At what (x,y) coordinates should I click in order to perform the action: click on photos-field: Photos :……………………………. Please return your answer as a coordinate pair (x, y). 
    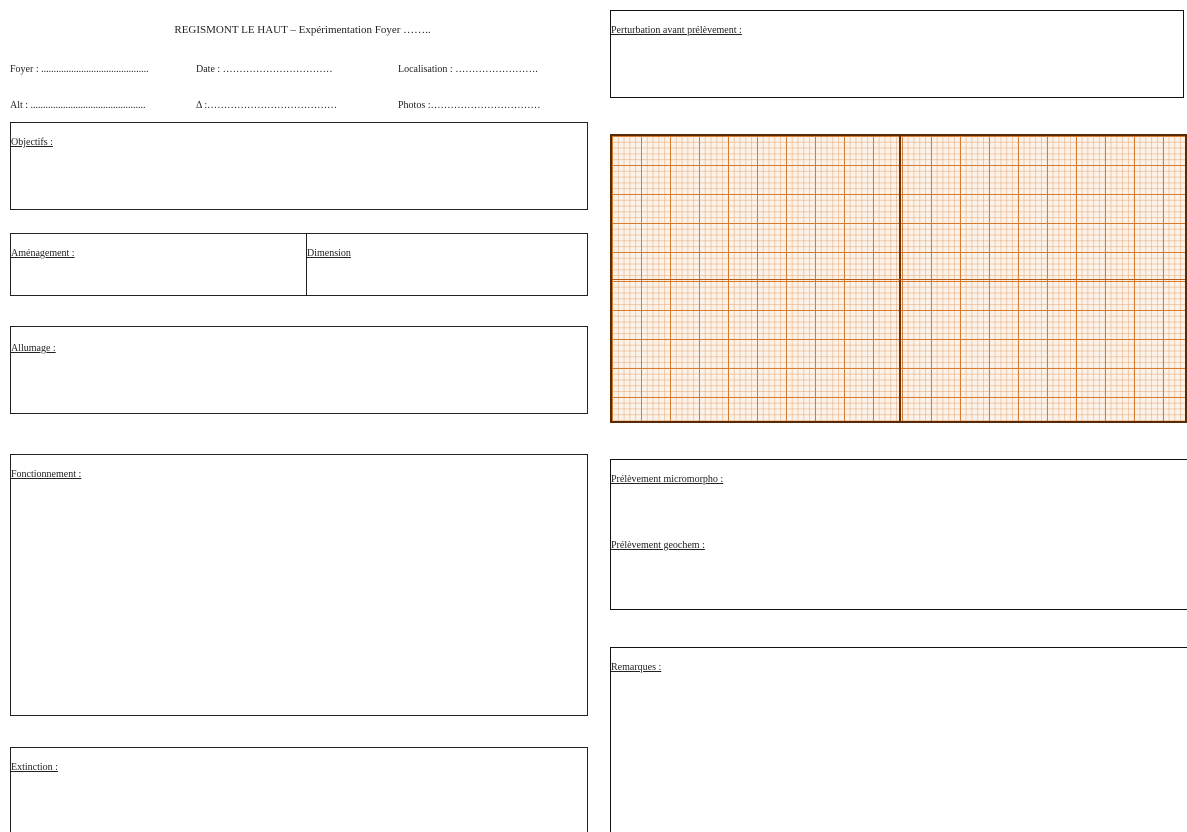
    Looking at the image, I should click on (469, 105).